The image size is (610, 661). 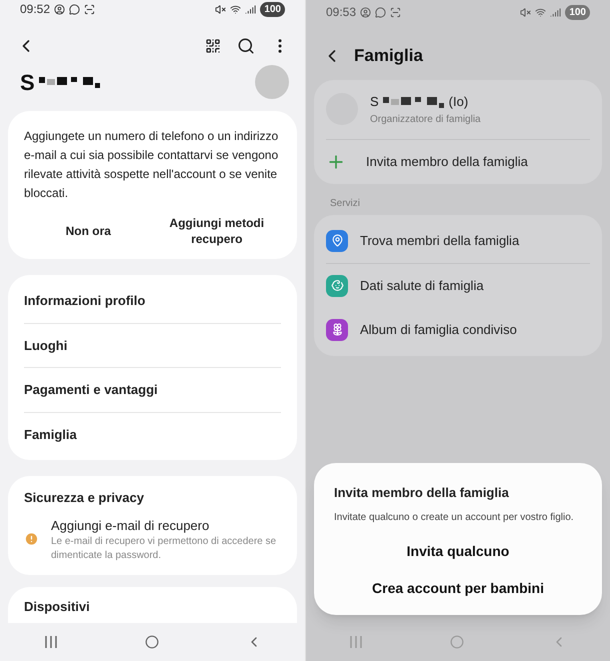 What do you see at coordinates (374, 102) in the screenshot?
I see `member-name: S` at bounding box center [374, 102].